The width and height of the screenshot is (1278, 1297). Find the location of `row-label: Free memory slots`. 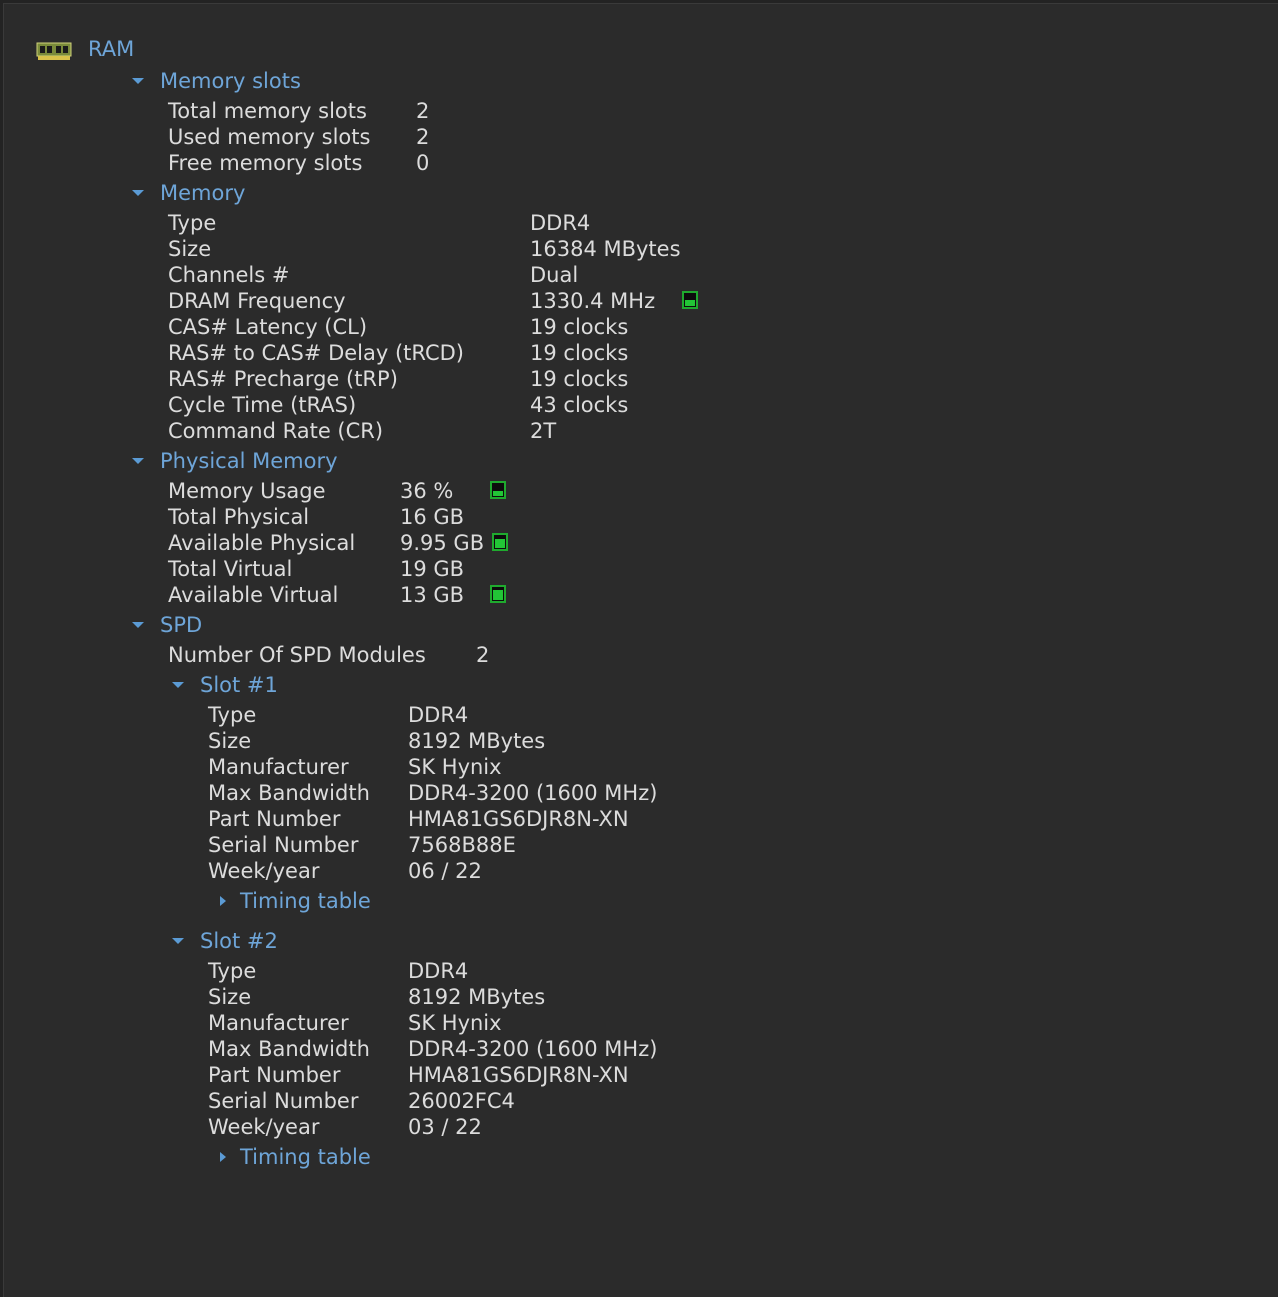

row-label: Free memory slots is located at coordinates (265, 163).